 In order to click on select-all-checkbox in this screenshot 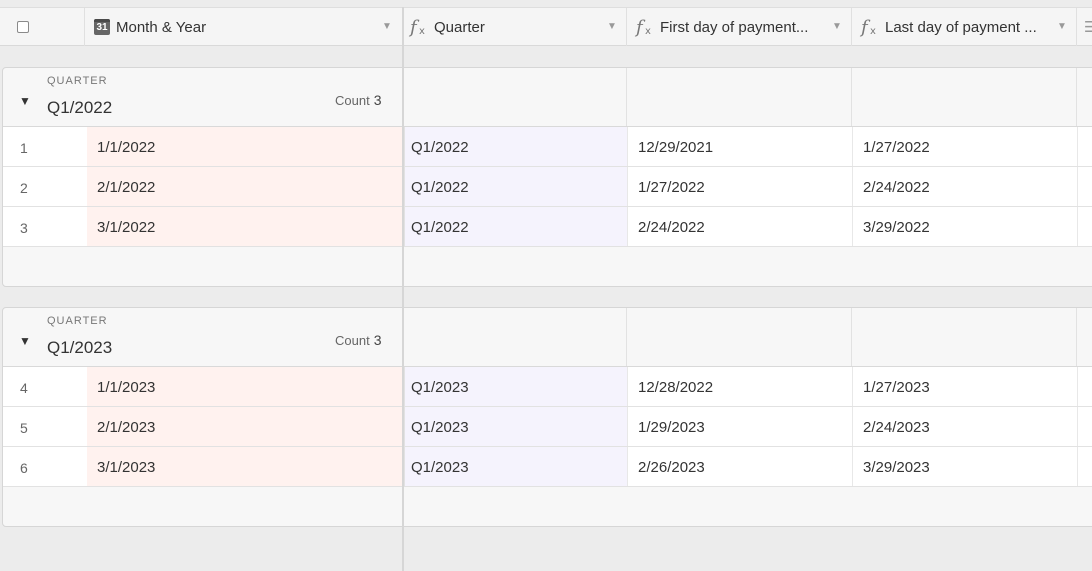, I will do `click(23, 27)`.